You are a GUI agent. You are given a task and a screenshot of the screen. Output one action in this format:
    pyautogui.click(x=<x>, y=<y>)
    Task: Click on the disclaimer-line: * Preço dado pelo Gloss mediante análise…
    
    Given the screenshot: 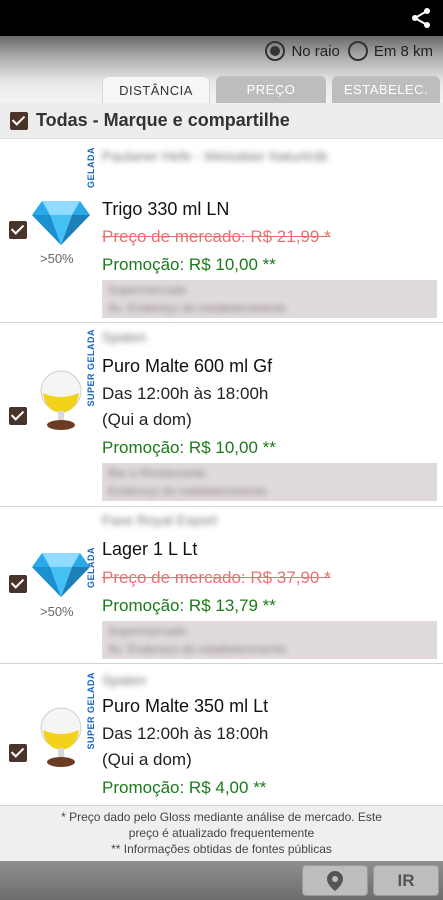 What is the action you would take?
    pyautogui.click(x=221, y=817)
    